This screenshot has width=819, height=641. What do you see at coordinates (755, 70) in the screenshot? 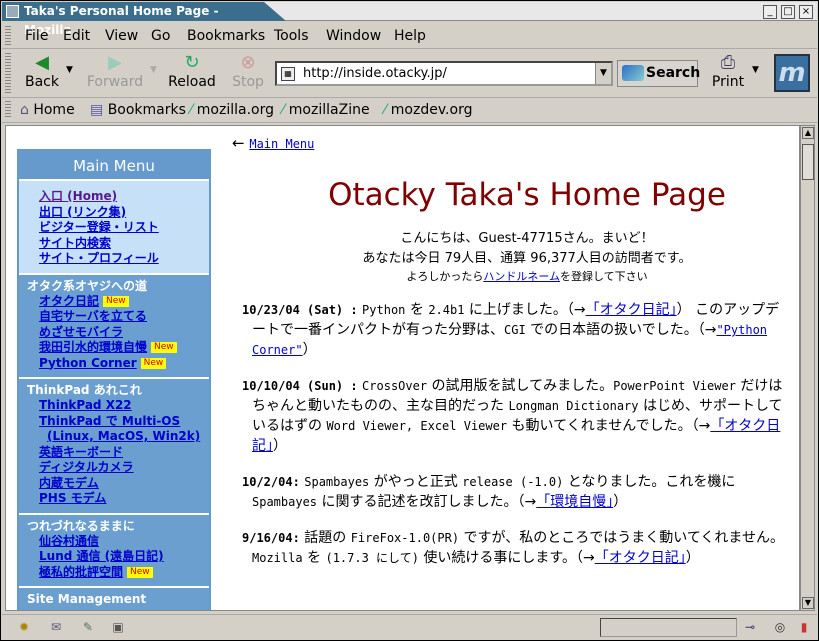
I see `print-dropdown-icon: ▼` at bounding box center [755, 70].